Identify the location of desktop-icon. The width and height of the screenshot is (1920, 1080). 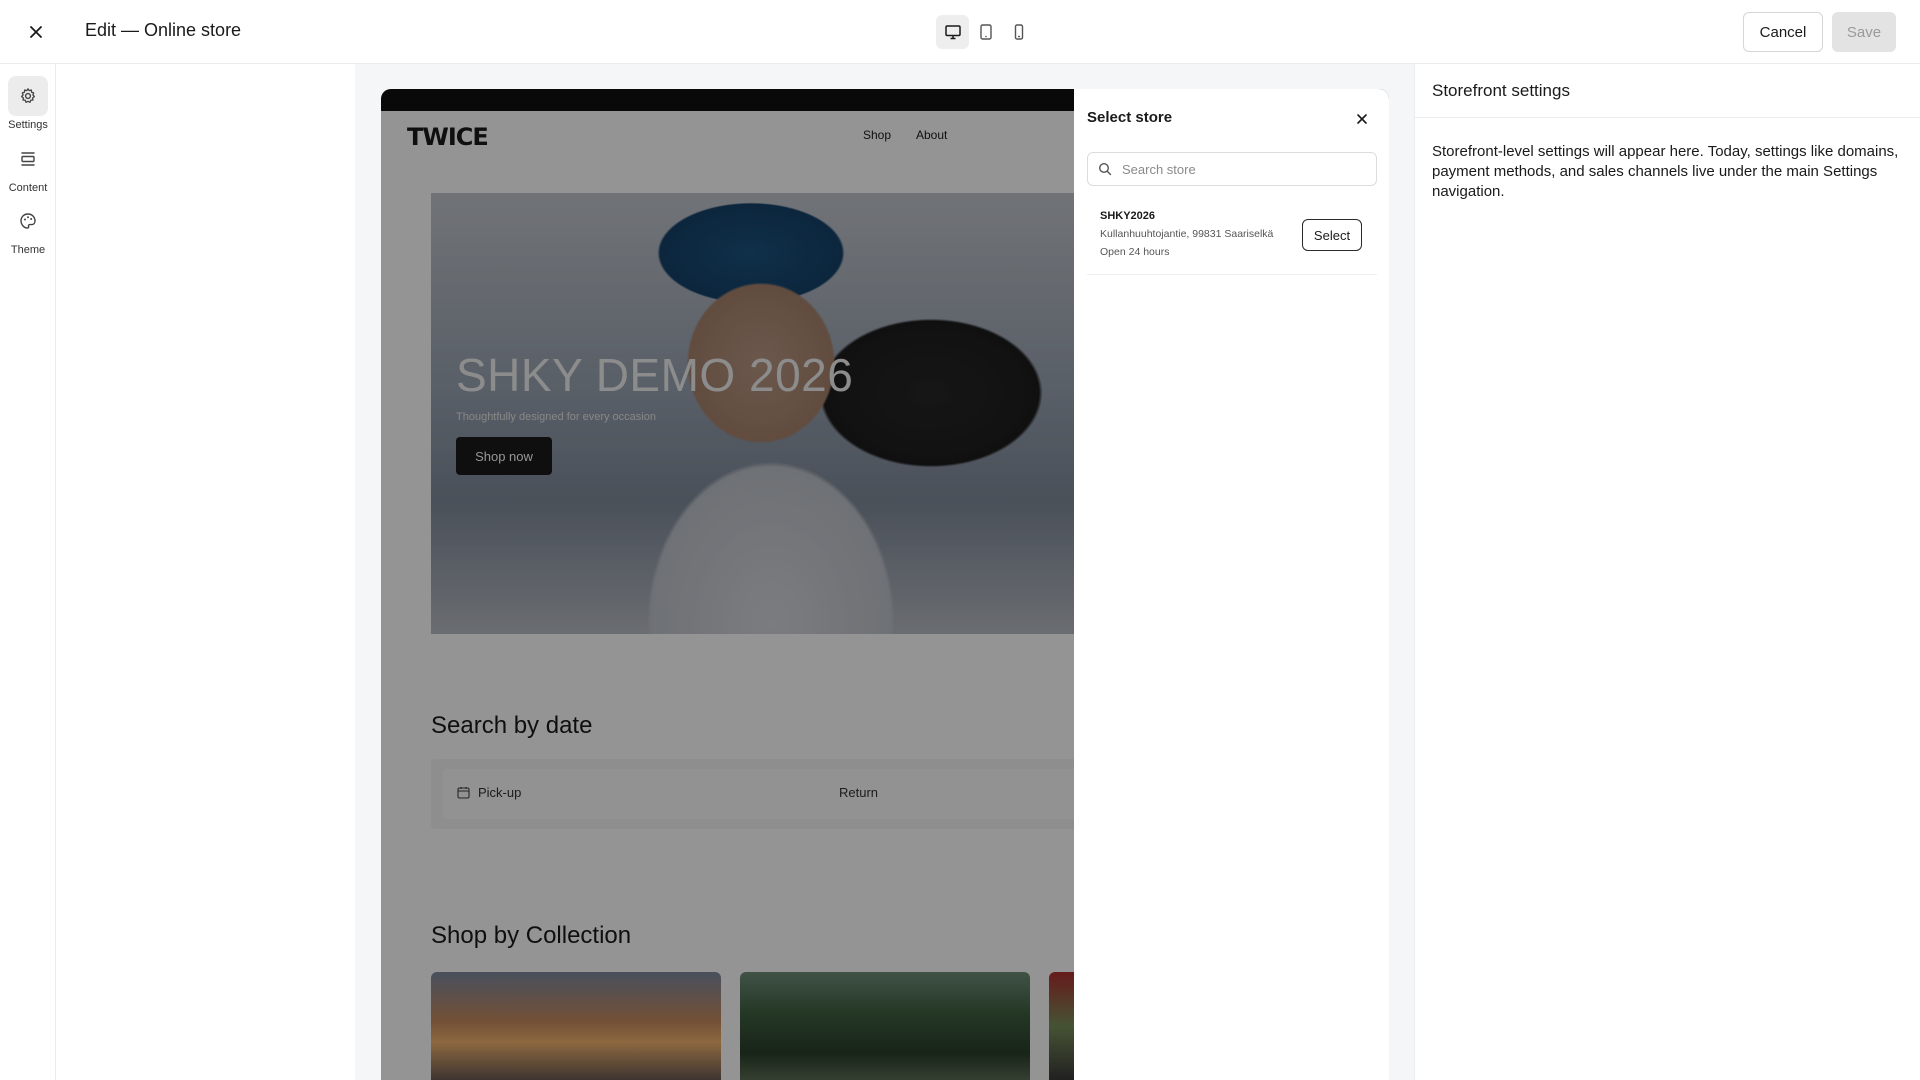
(952, 32).